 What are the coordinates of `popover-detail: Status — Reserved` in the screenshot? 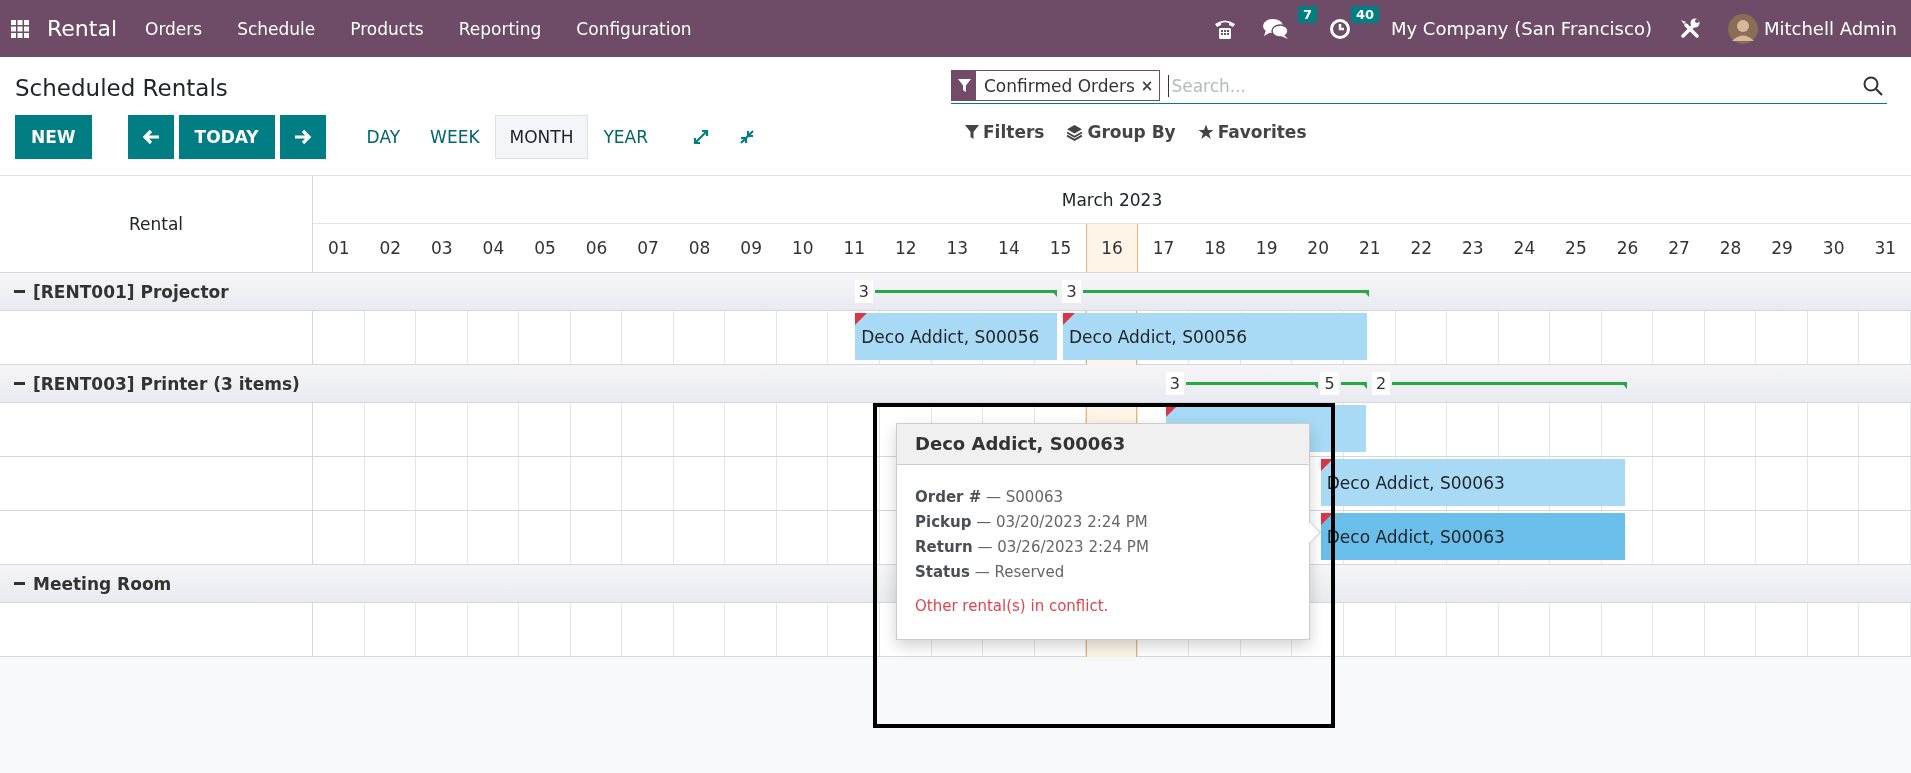 It's located at (990, 572).